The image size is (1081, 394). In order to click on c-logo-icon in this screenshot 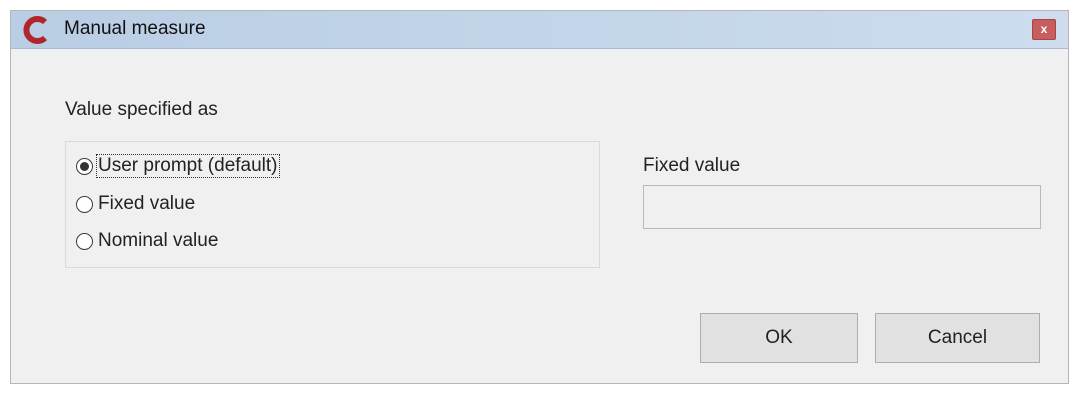, I will do `click(35, 30)`.